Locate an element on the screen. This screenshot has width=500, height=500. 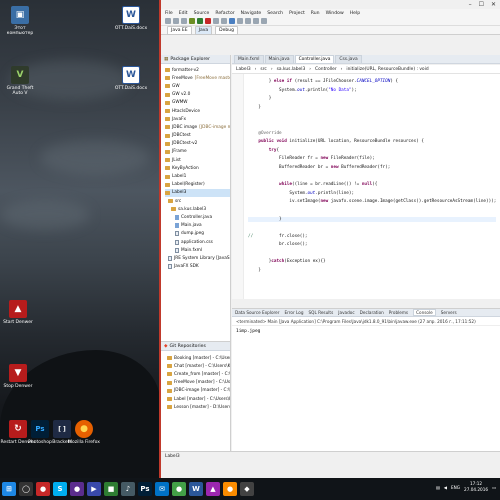
back-icon is located at coordinates (256, 21).